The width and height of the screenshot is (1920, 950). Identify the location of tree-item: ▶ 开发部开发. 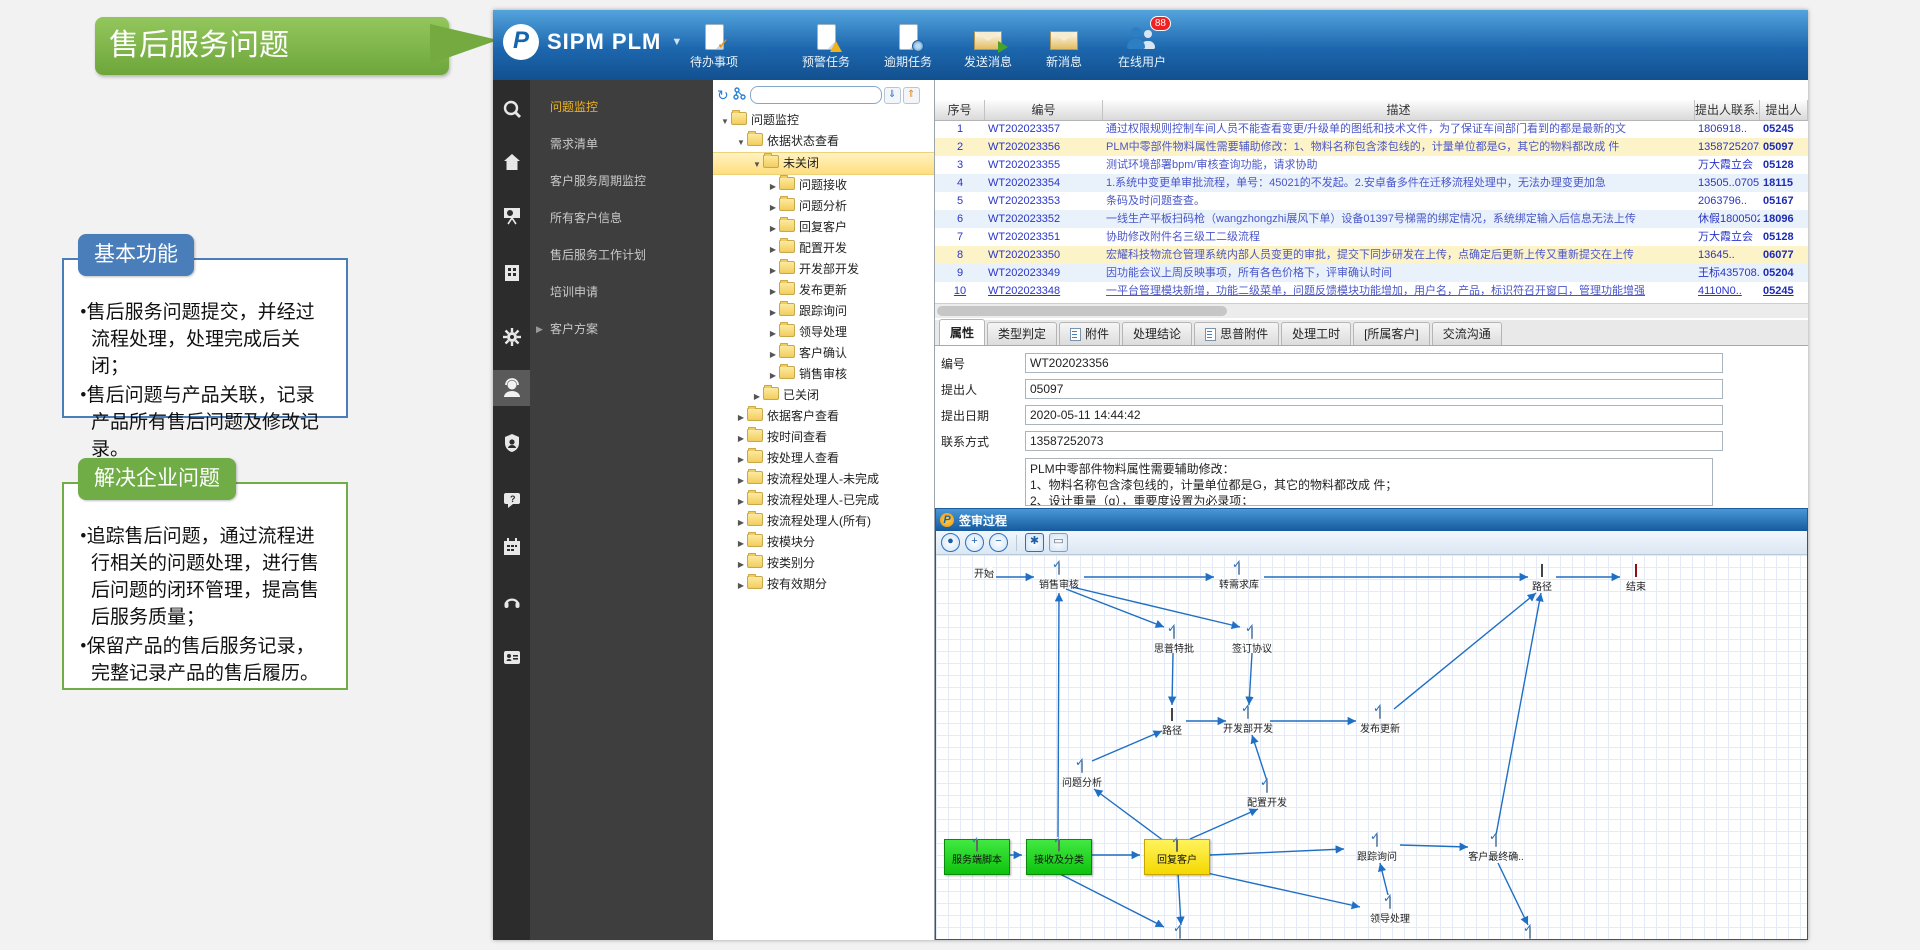
(823, 269).